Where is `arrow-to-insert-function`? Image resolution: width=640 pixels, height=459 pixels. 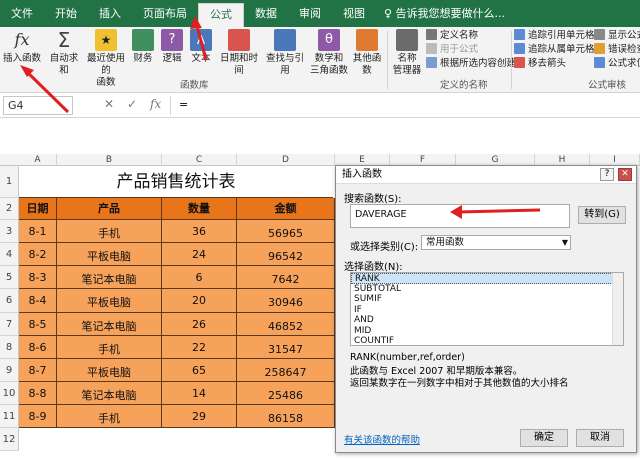 arrow-to-insert-function is located at coordinates (45, 89).